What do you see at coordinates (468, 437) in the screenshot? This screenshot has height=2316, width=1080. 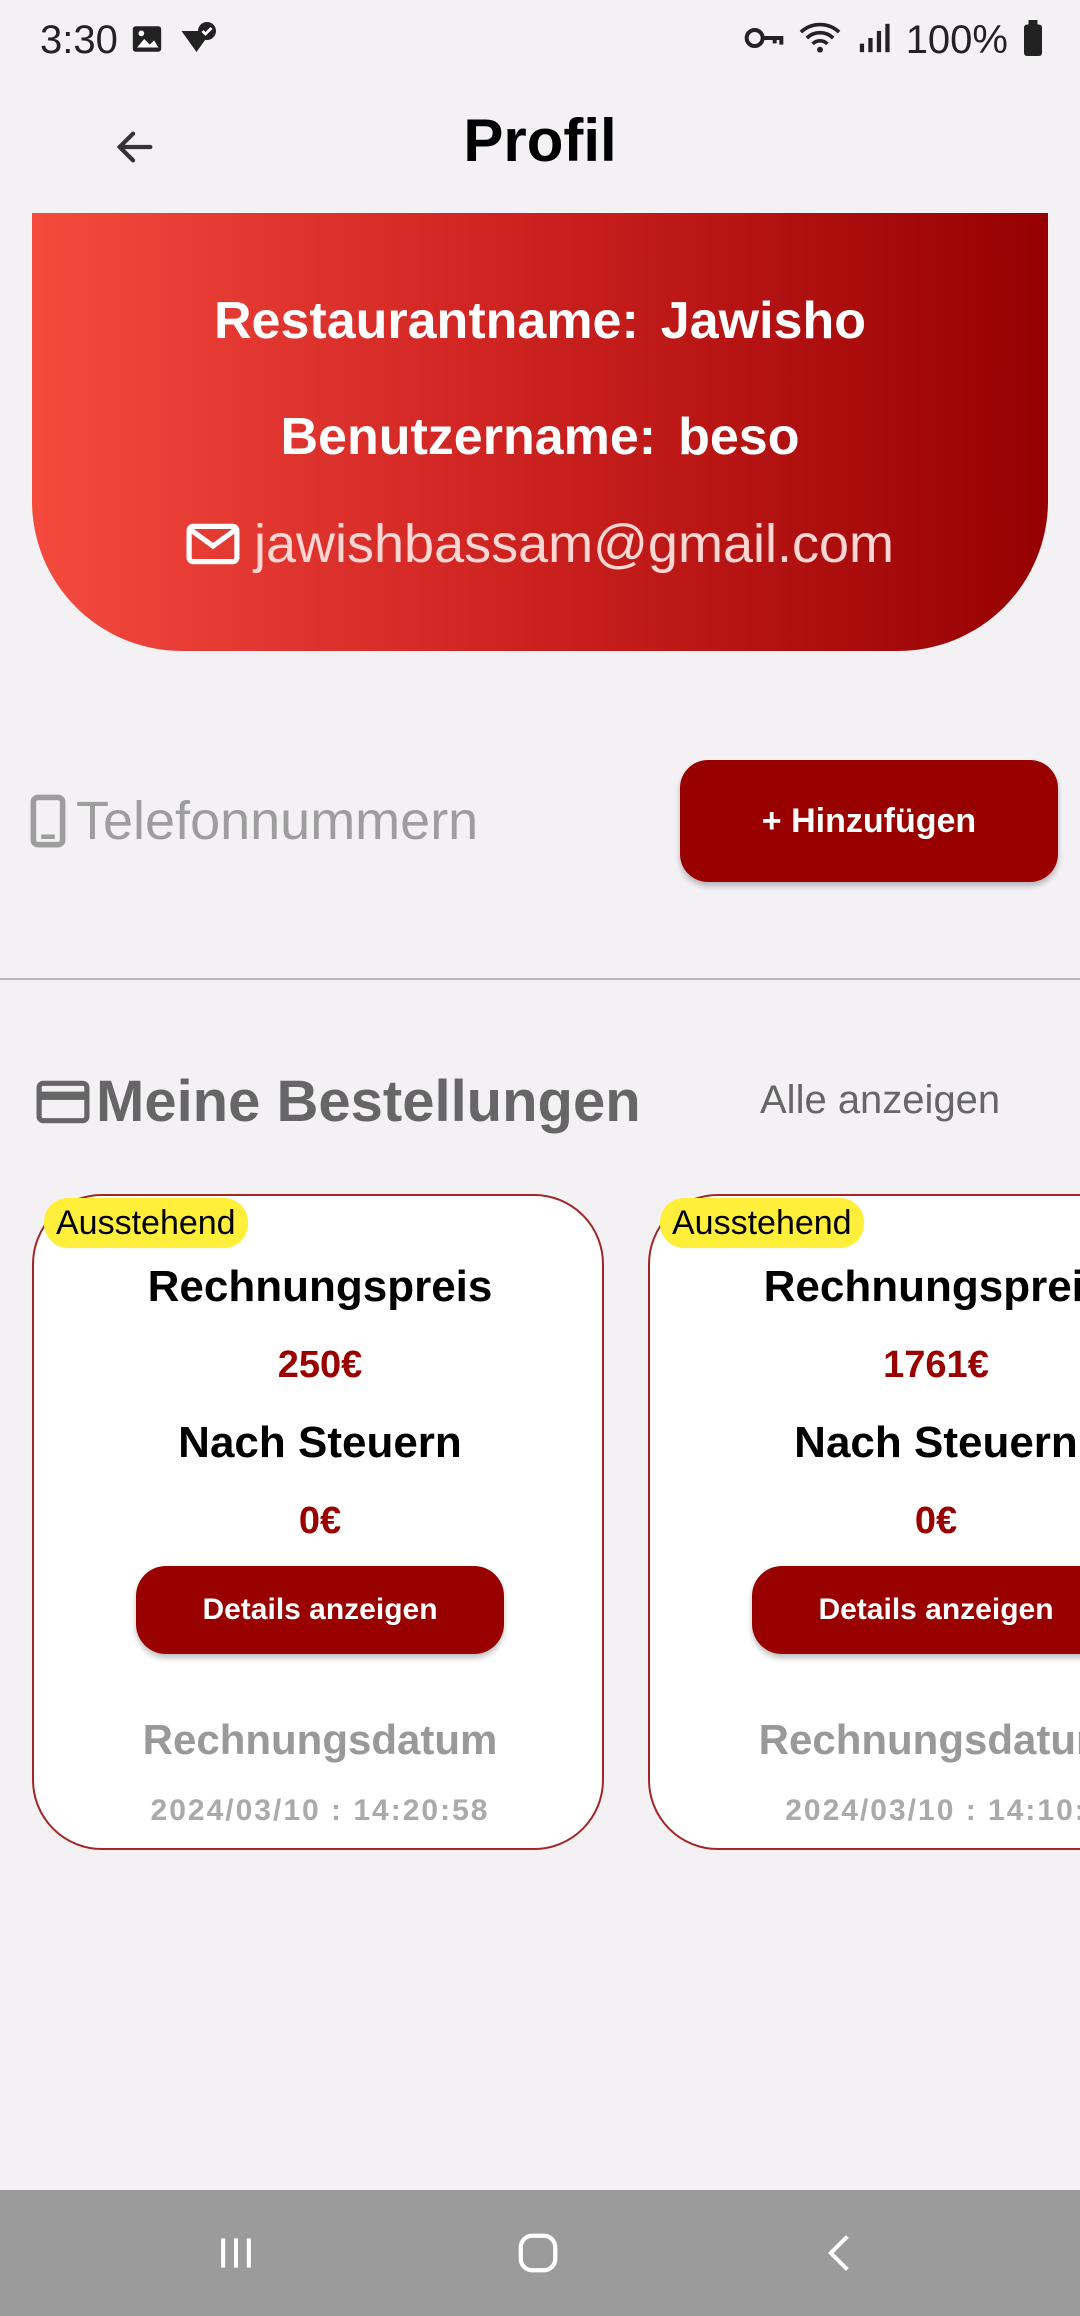 I see `username-label: Benutzername:` at bounding box center [468, 437].